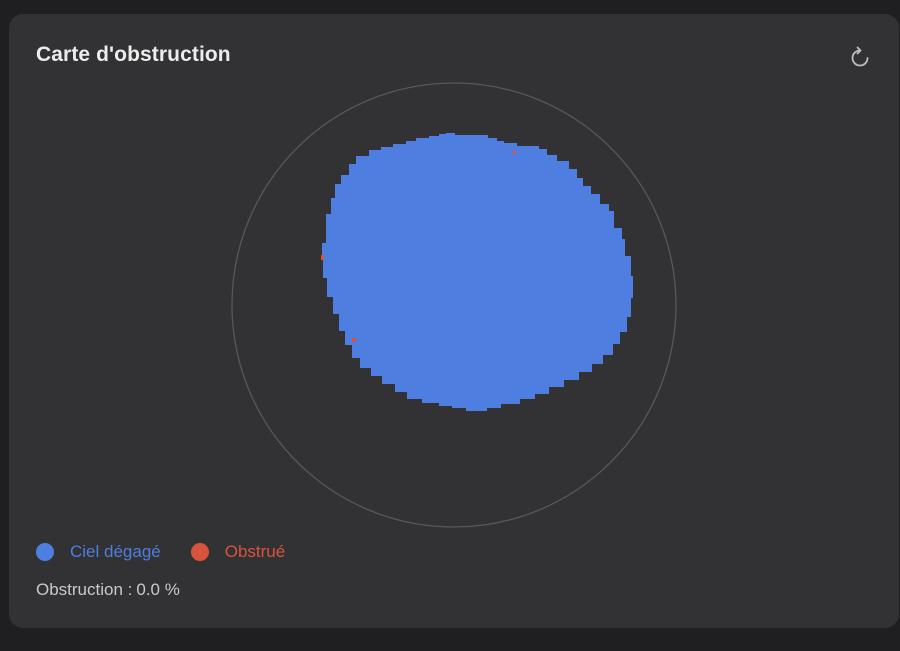 The width and height of the screenshot is (900, 651). I want to click on legend-label-obstructed: Obstrué, so click(255, 551).